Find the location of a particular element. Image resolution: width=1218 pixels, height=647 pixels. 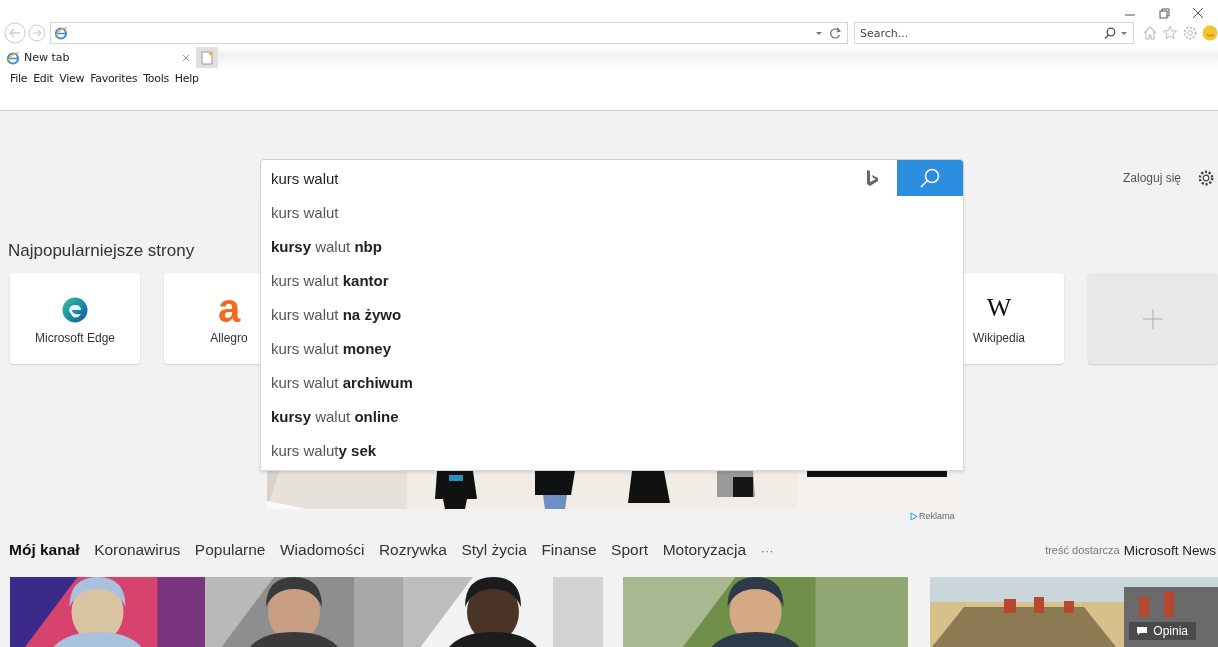

more-button: ··· is located at coordinates (767, 550).